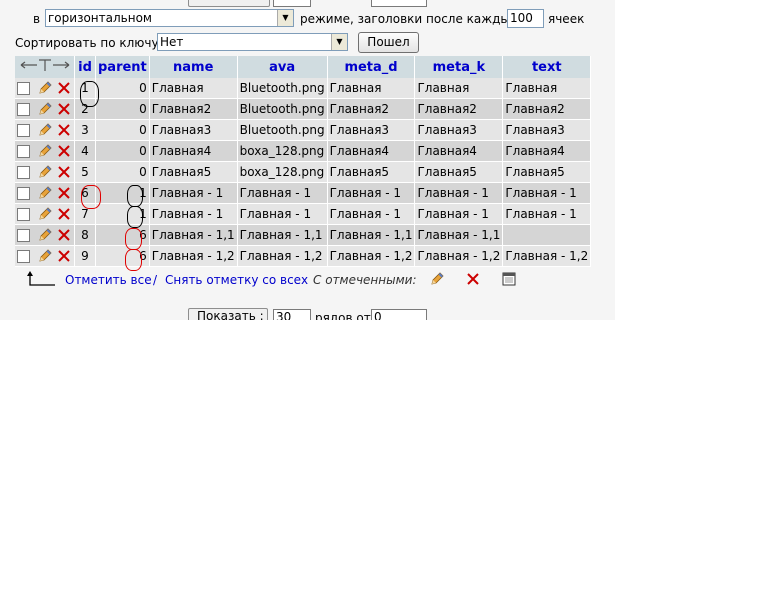 The width and height of the screenshot is (768, 614). What do you see at coordinates (547, 172) in the screenshot?
I see `cell-text: Главная5` at bounding box center [547, 172].